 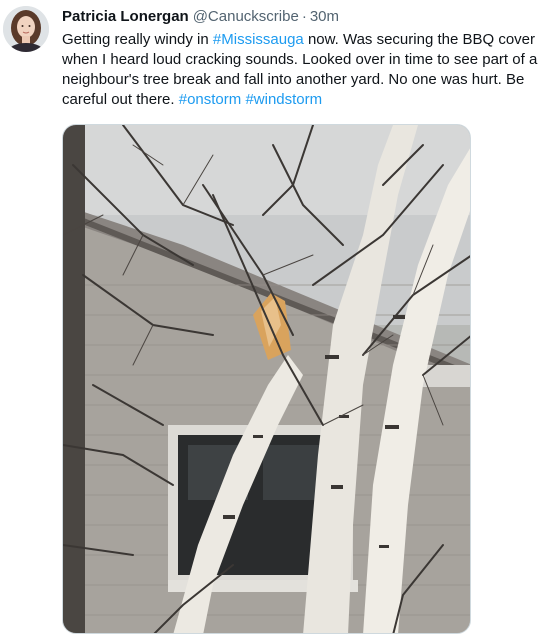 I want to click on author-handle: @Canuckscribe, so click(x=246, y=16).